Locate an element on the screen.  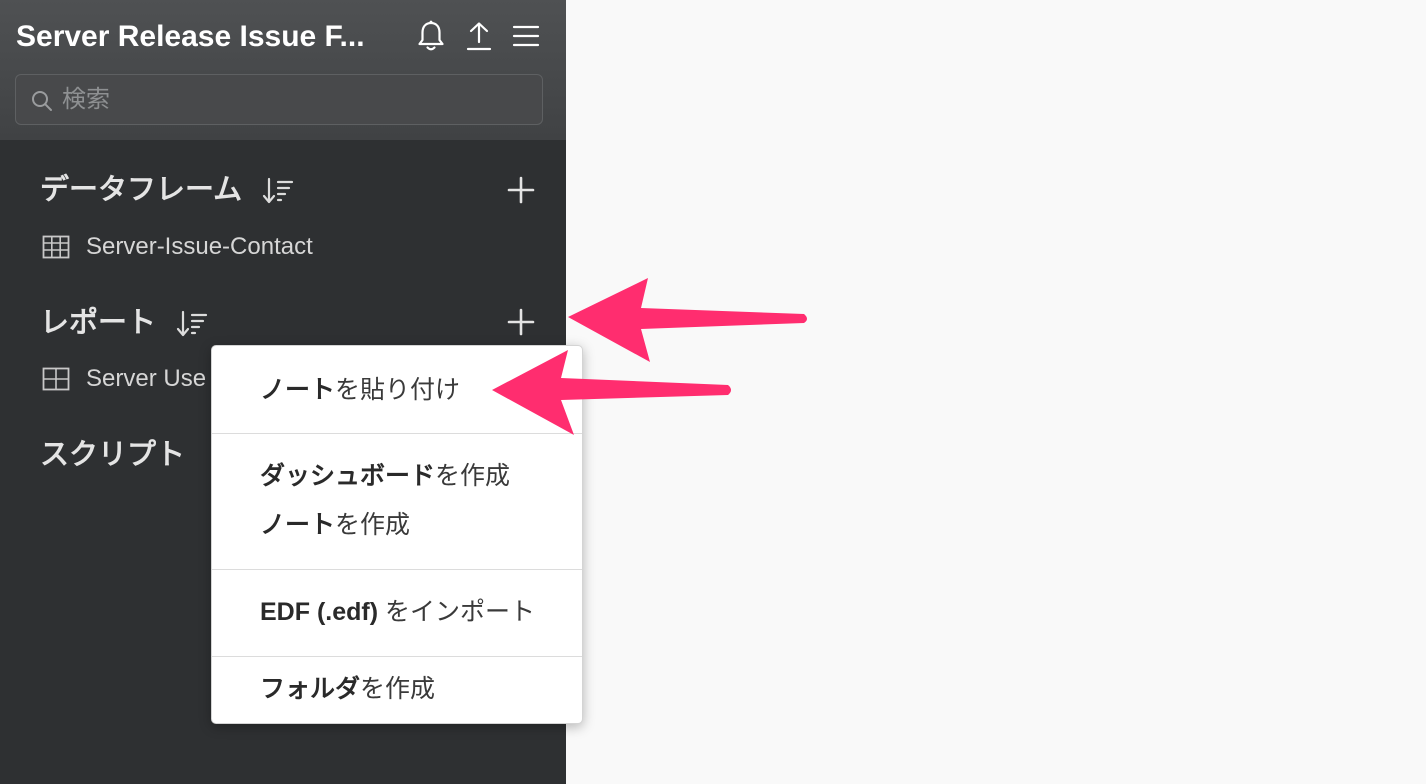
dataframe-item: Server-Issue-Contact is located at coordinates (302, 247).